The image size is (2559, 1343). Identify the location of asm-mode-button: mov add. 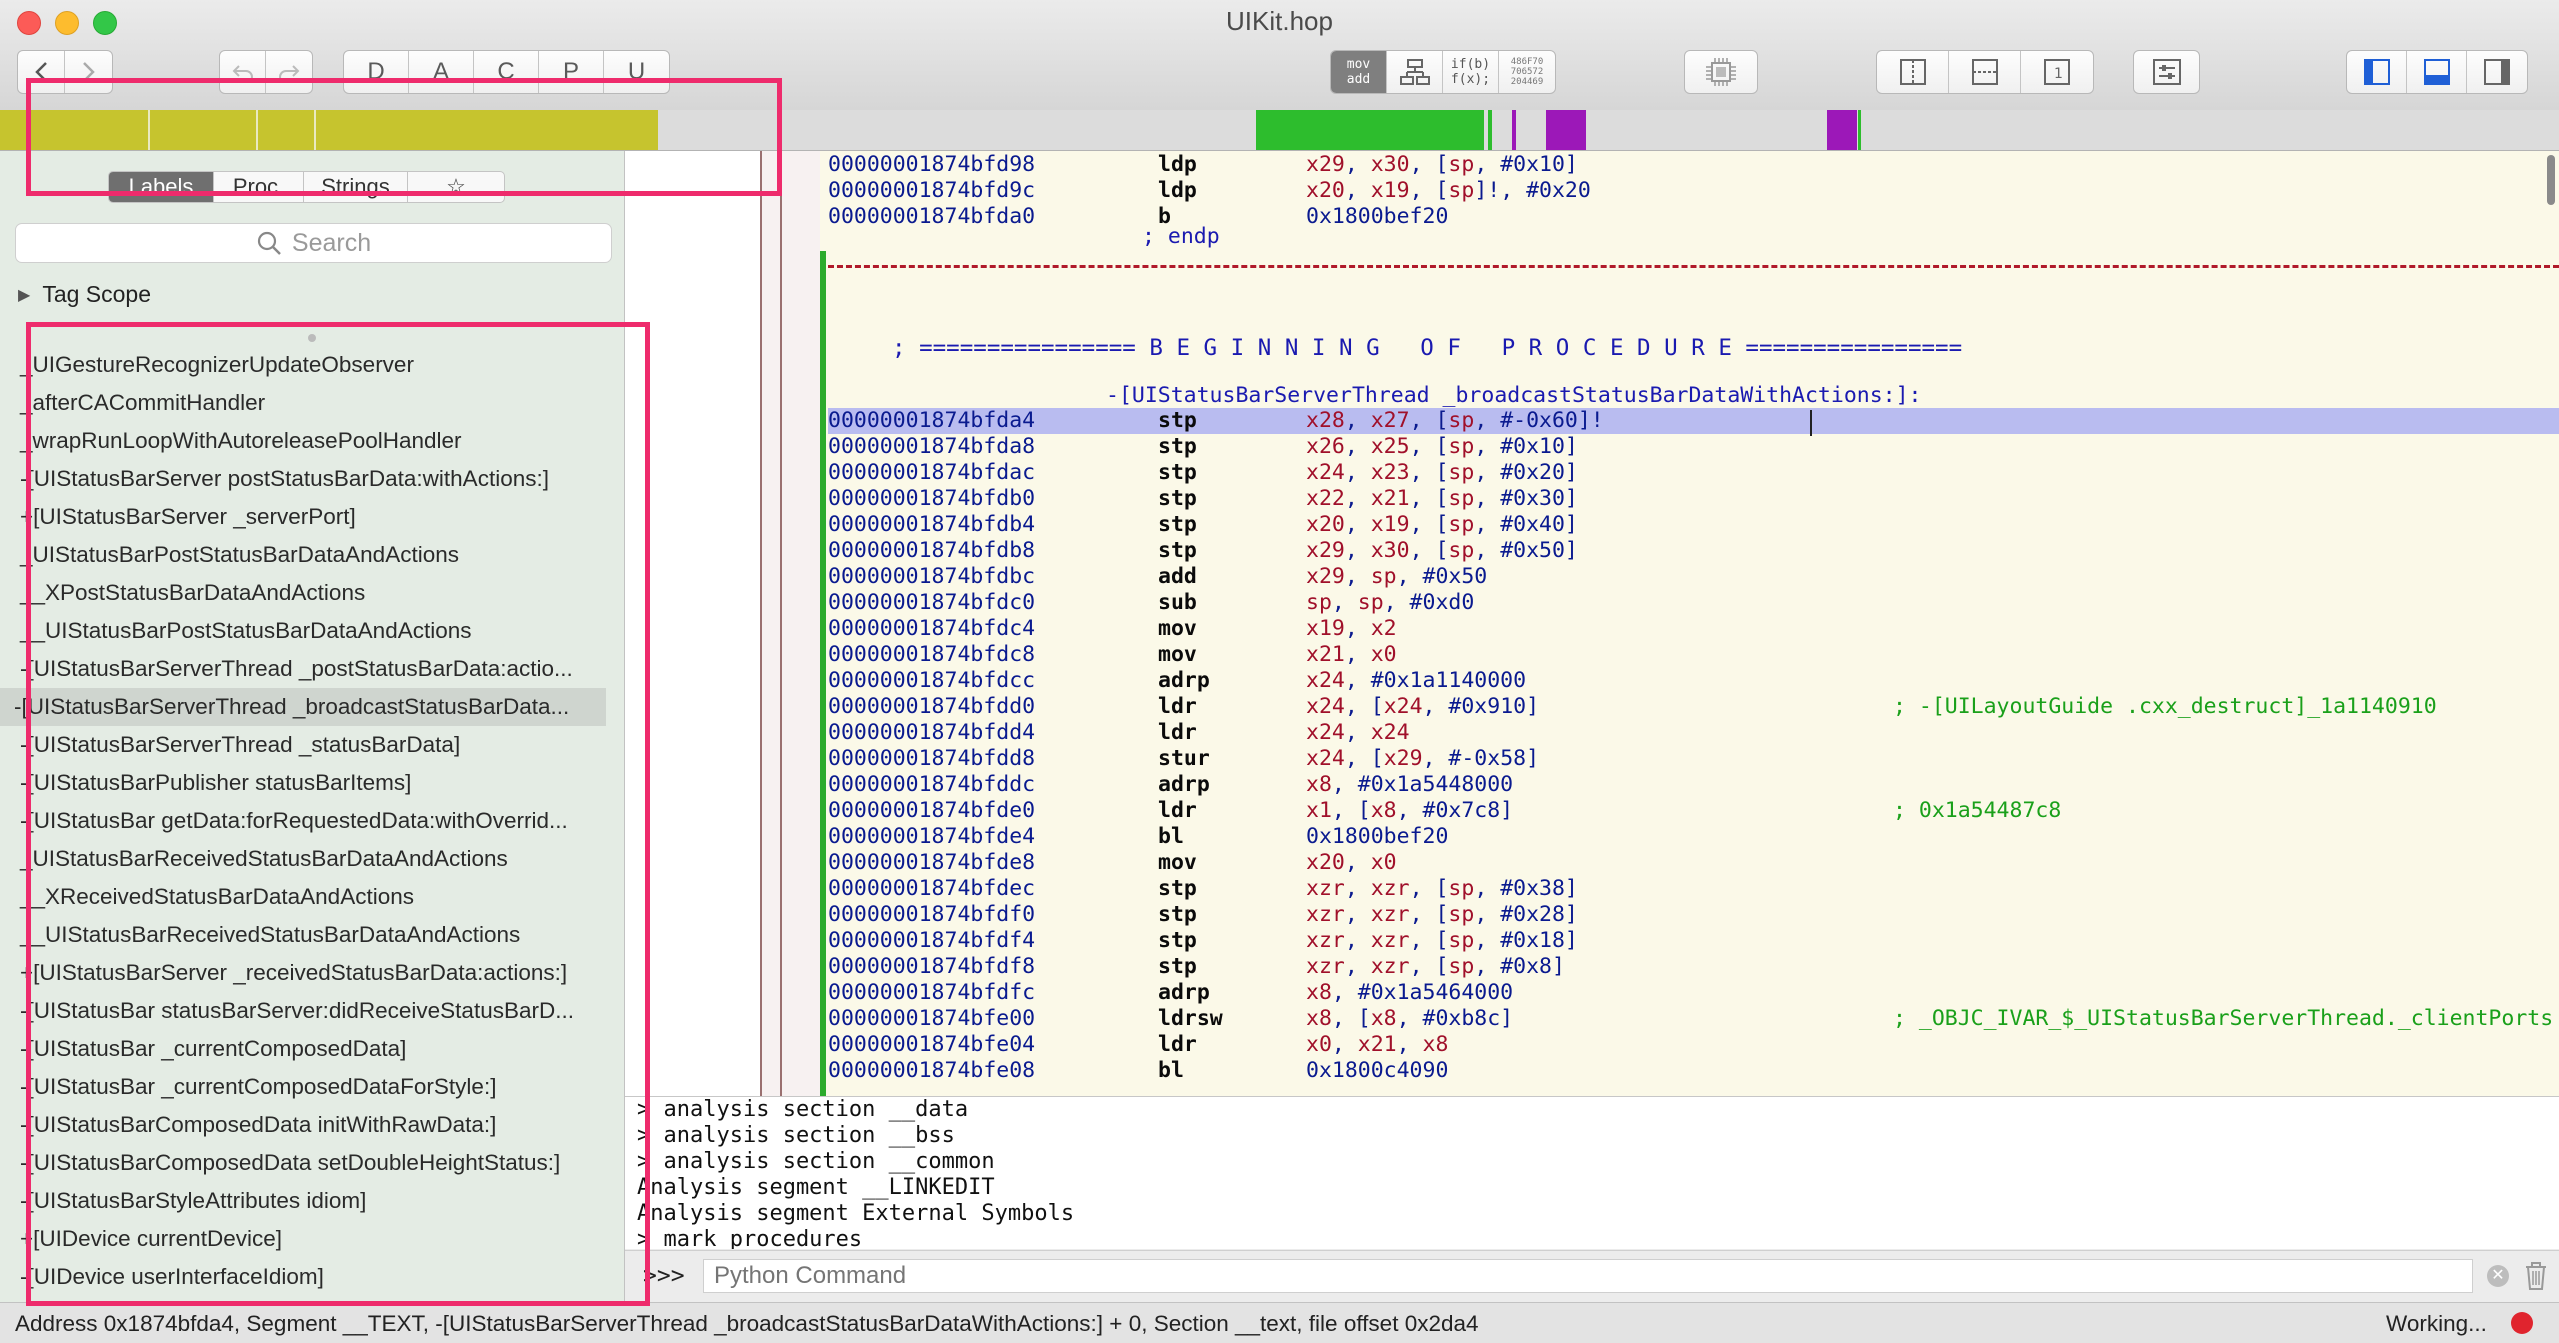
(1359, 72).